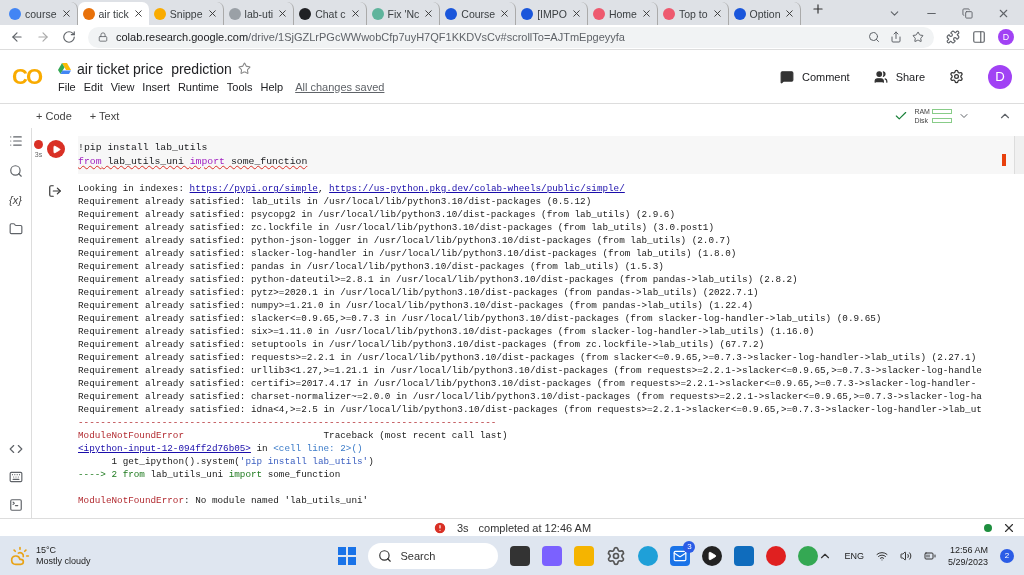 The height and width of the screenshot is (575, 1024). What do you see at coordinates (15, 449) in the screenshot?
I see `code-icon` at bounding box center [15, 449].